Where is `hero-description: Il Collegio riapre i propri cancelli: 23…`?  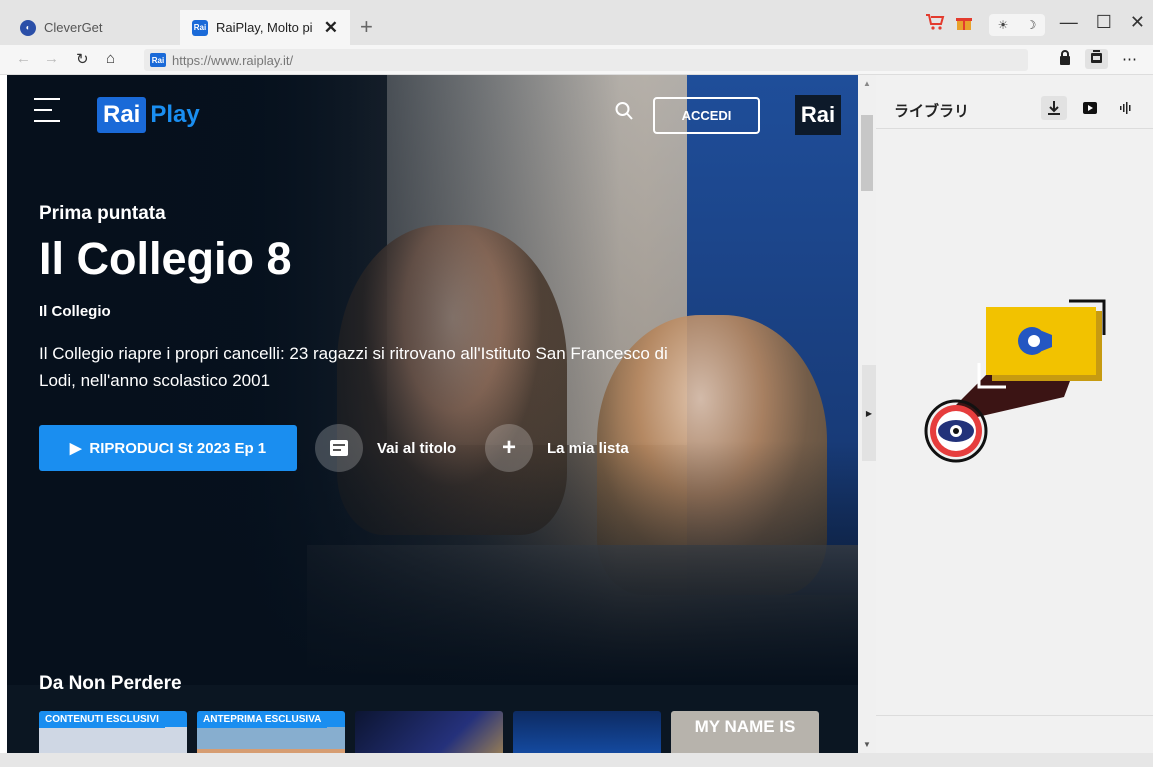 hero-description: Il Collegio riapre i propri cancelli: 23… is located at coordinates (353, 367).